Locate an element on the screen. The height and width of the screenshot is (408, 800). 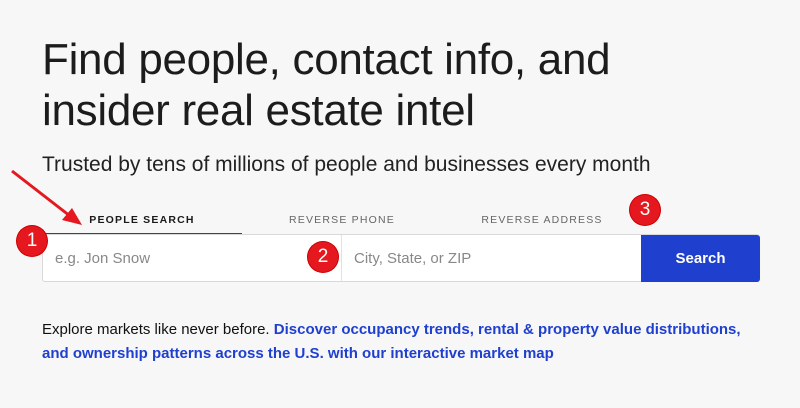
annotation-badge-1: 1 is located at coordinates (32, 241).